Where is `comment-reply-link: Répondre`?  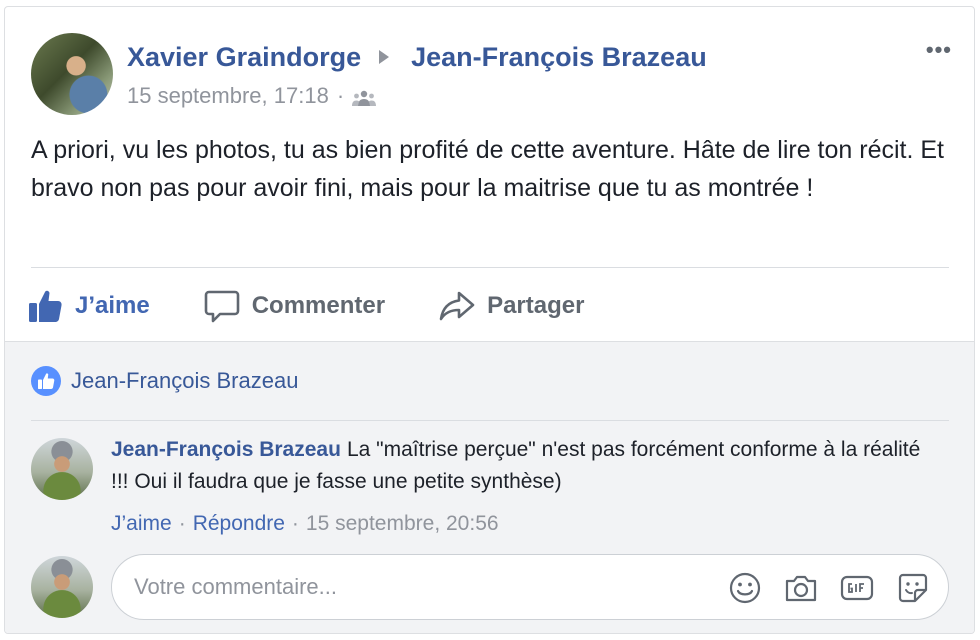
comment-reply-link: Répondre is located at coordinates (239, 524).